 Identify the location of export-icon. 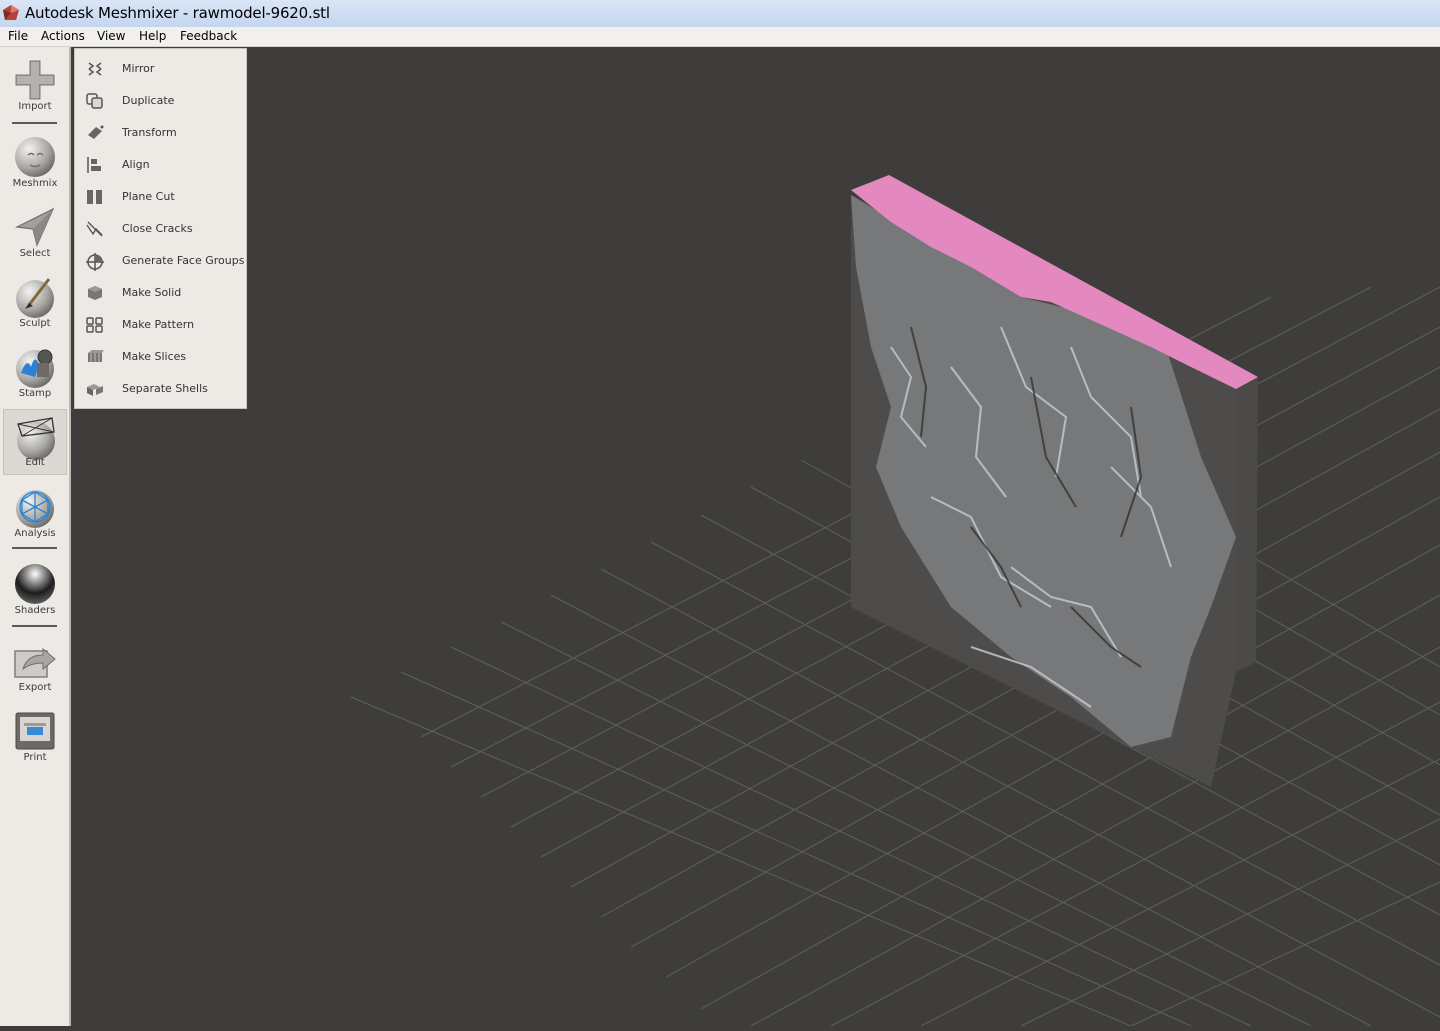
(35, 662).